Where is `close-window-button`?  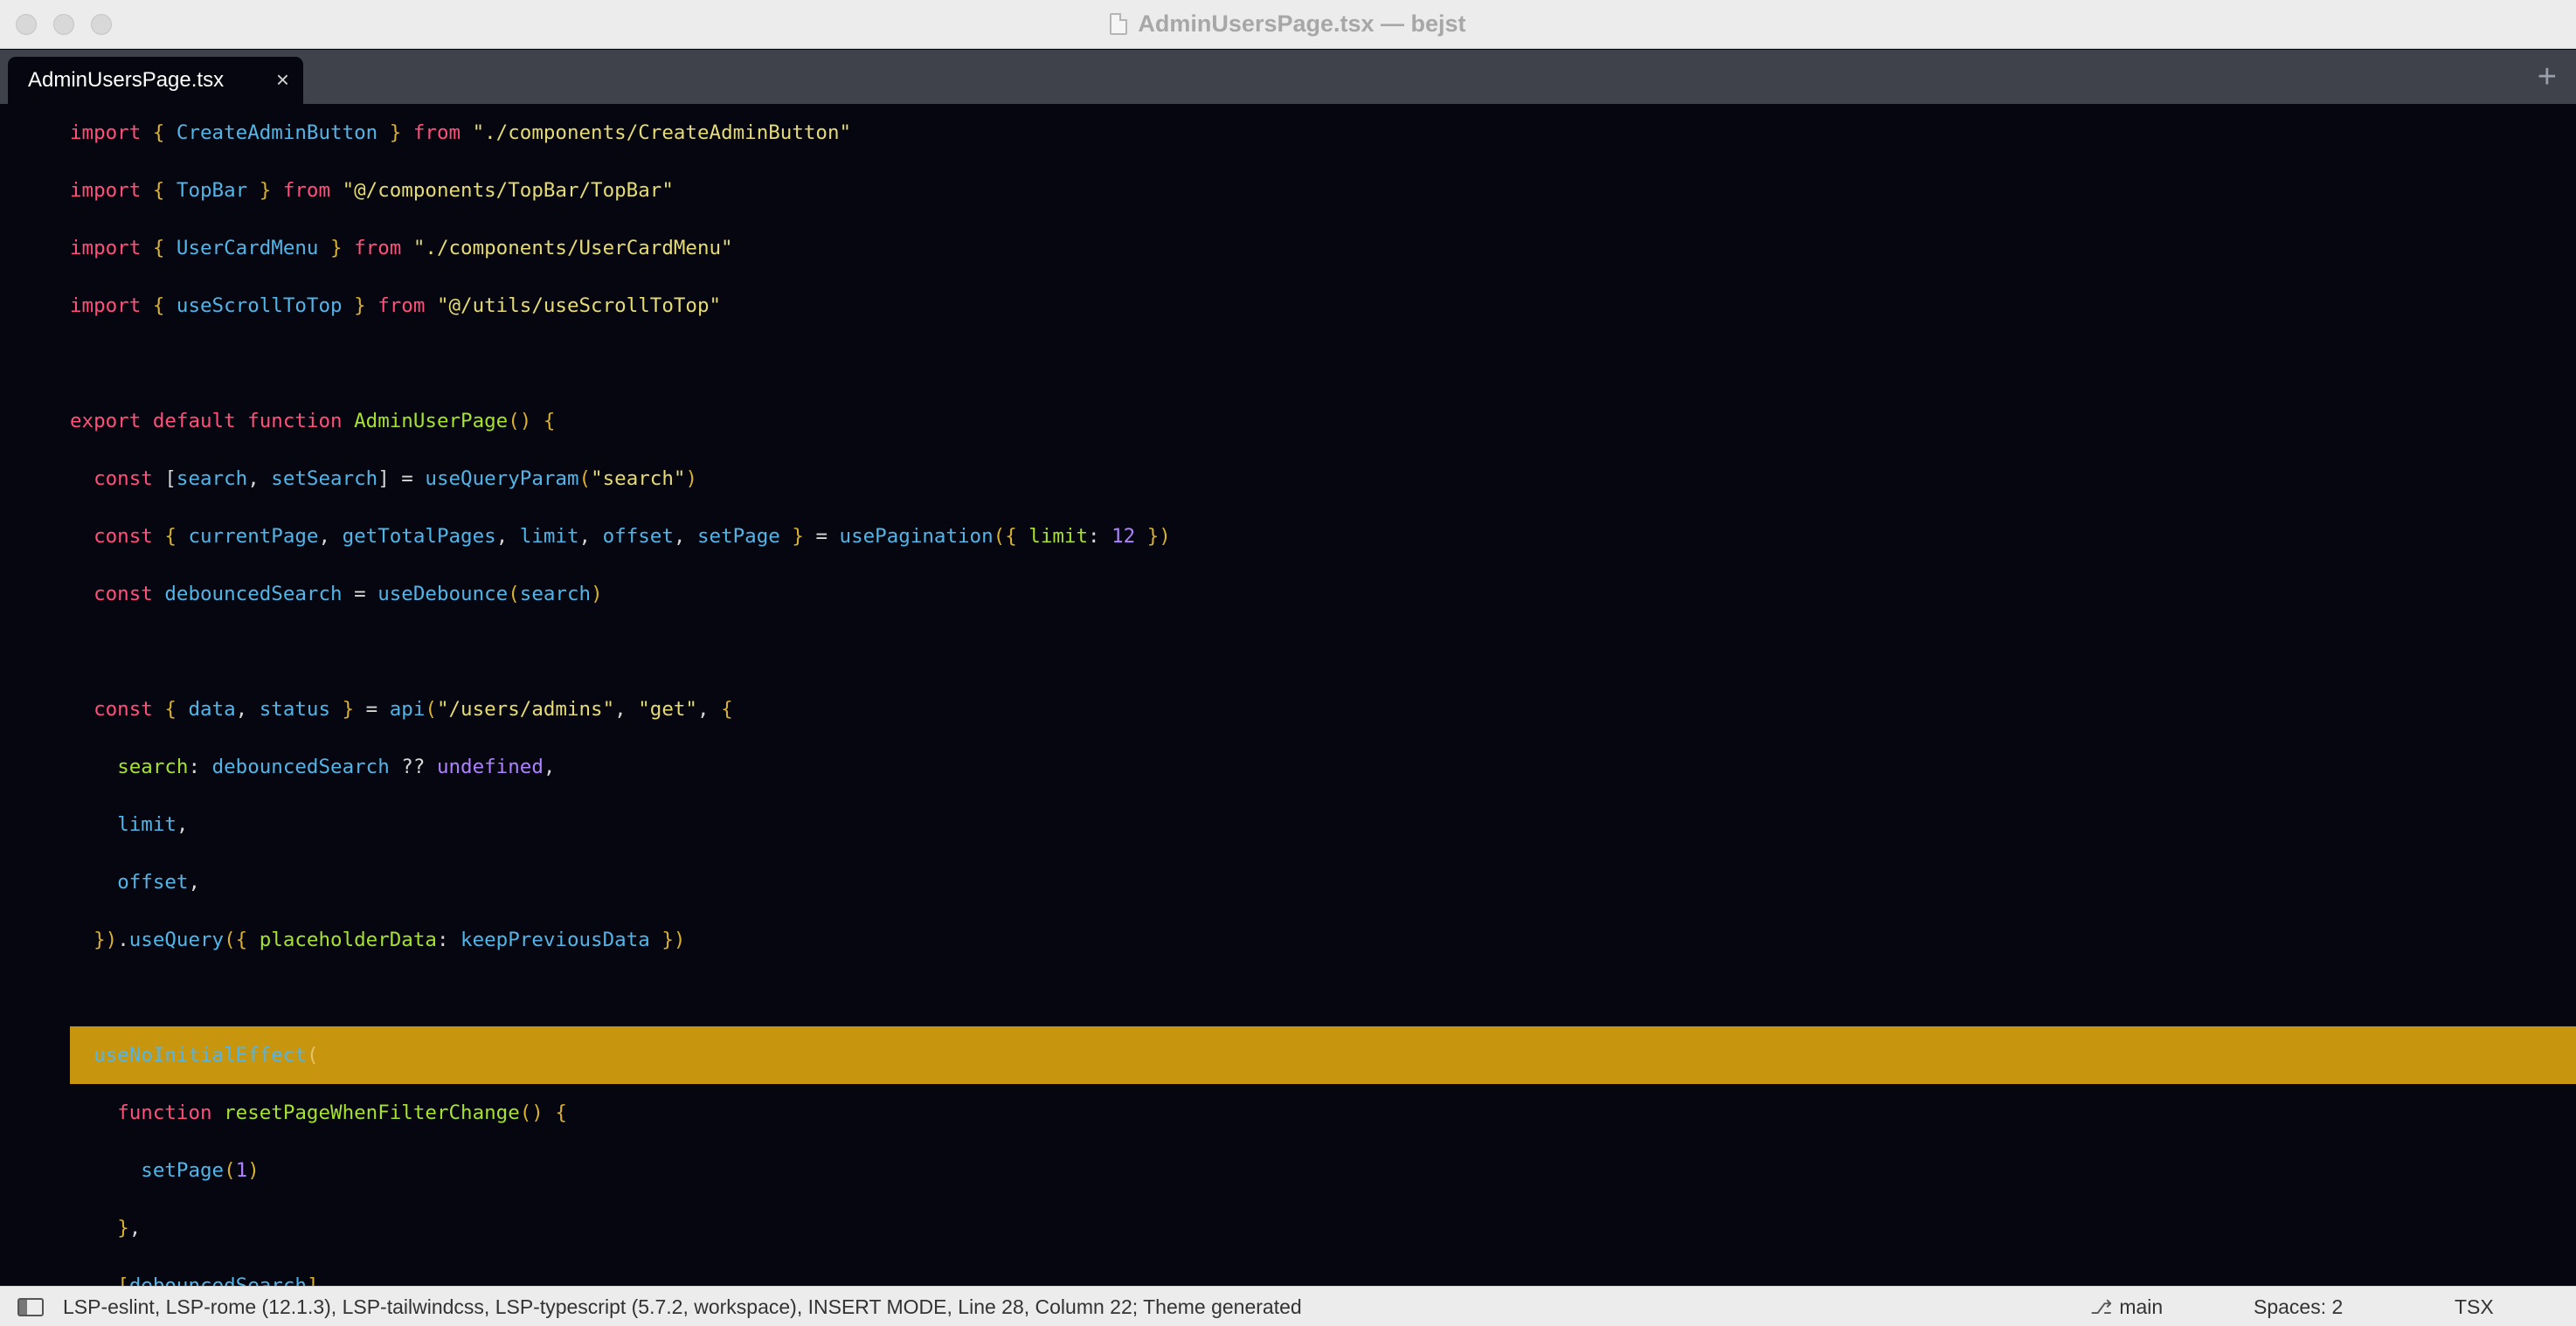
close-window-button is located at coordinates (26, 24).